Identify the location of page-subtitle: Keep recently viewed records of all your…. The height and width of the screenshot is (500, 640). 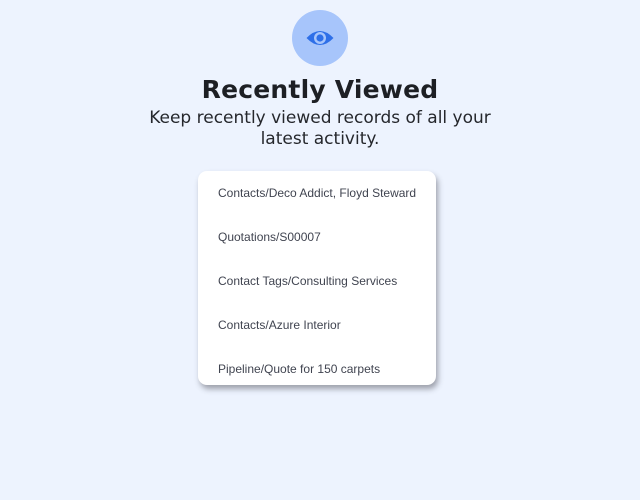
(320, 128).